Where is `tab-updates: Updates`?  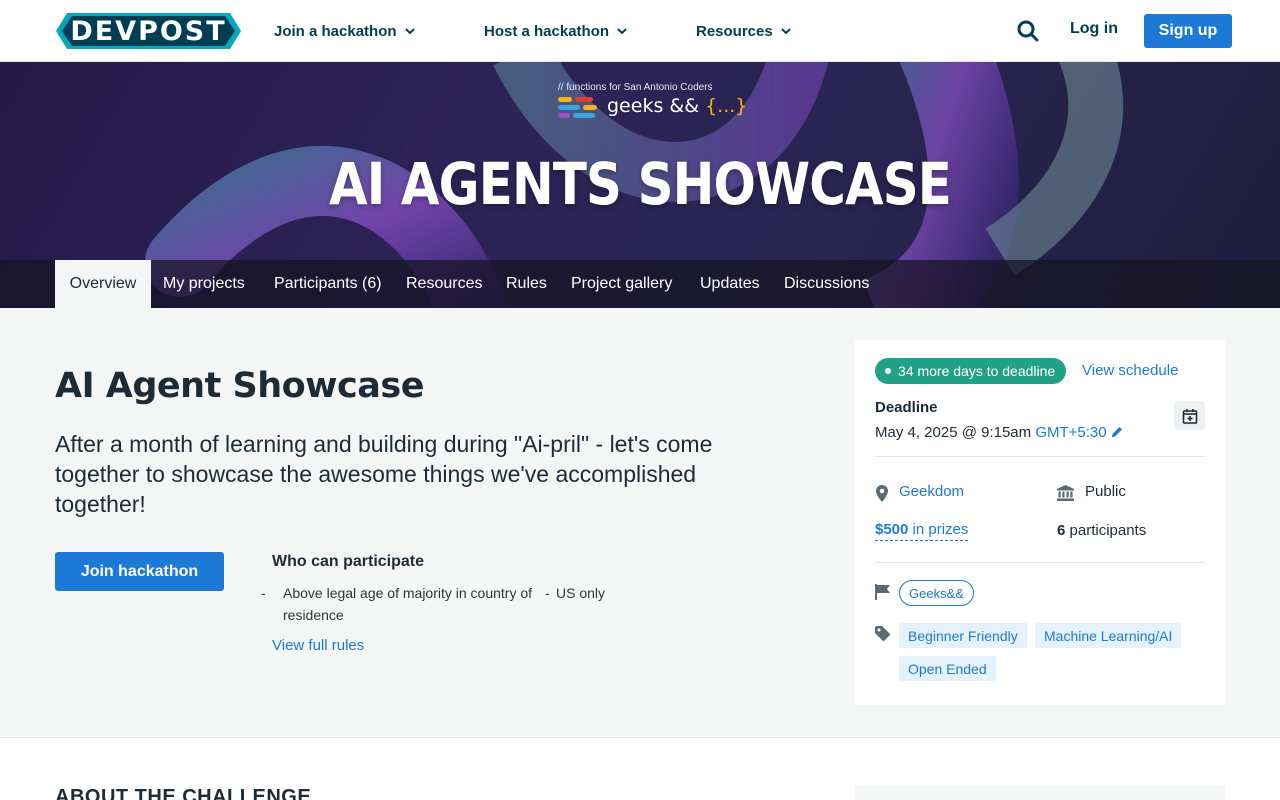 tab-updates: Updates is located at coordinates (730, 284).